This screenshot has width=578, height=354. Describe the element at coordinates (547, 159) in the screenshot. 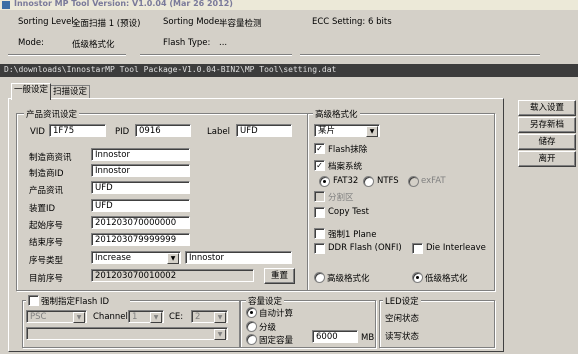

I see `exit-button: 离开` at that location.